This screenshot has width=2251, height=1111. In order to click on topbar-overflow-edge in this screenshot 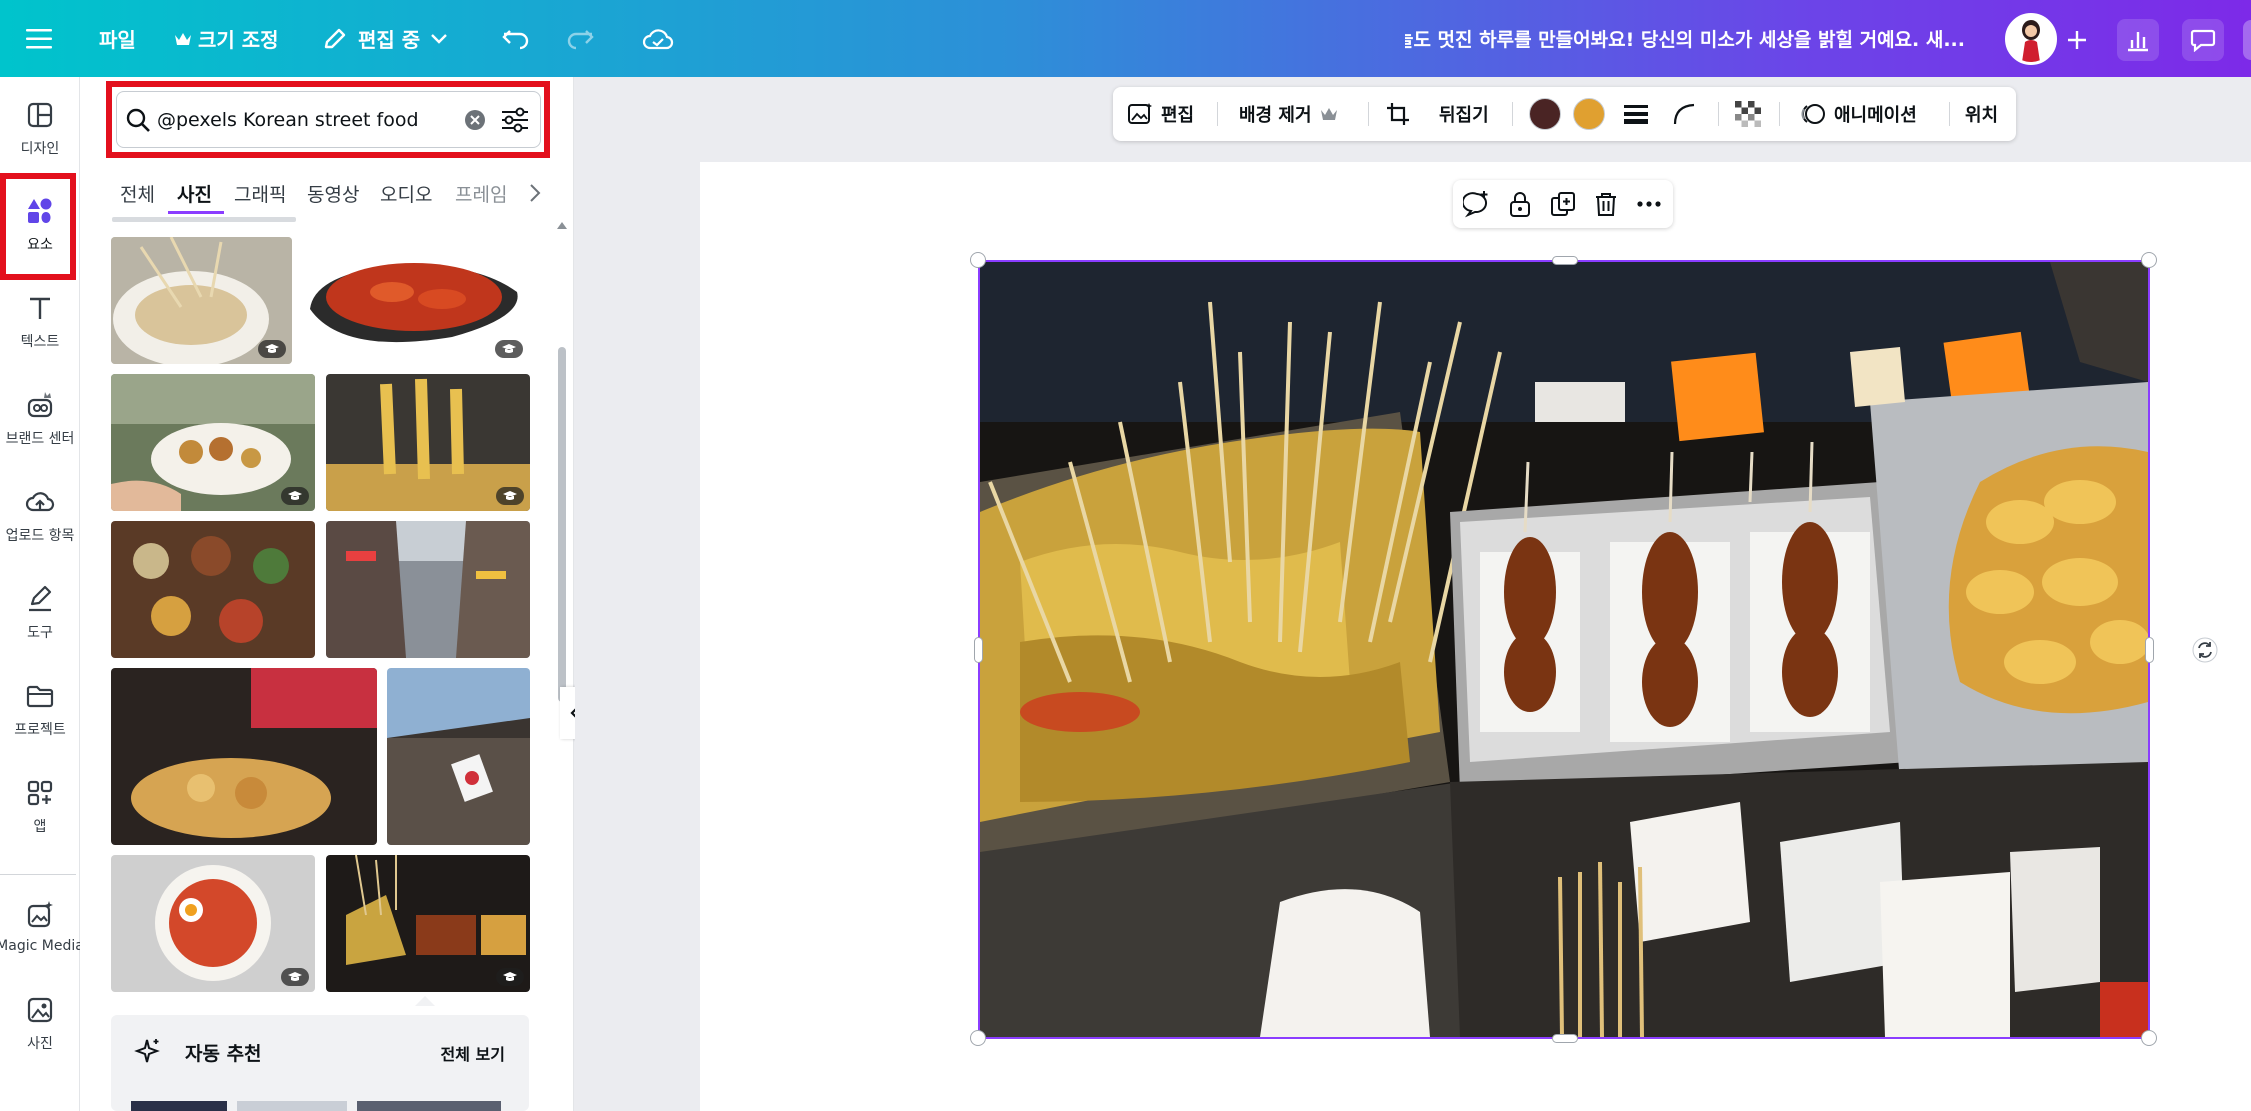, I will do `click(2247, 40)`.